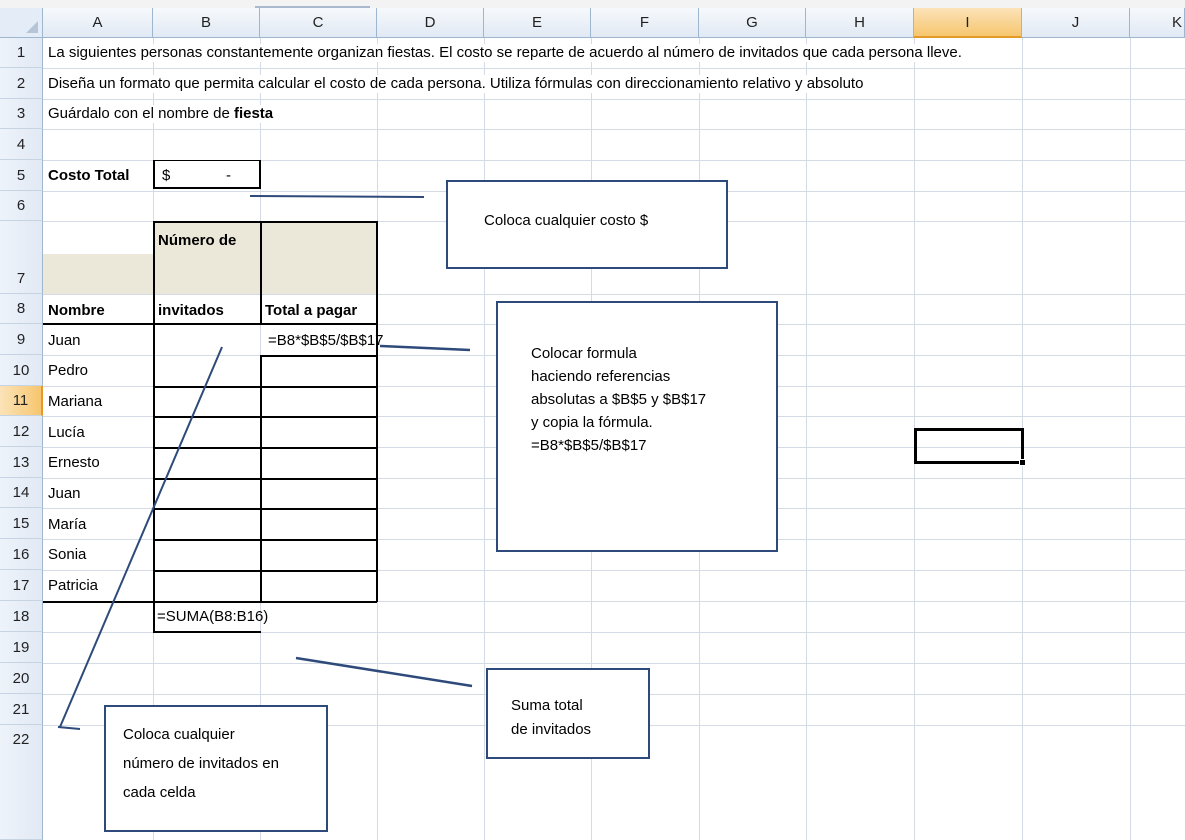 This screenshot has width=1185, height=840. Describe the element at coordinates (74, 463) in the screenshot. I see `name-cell: Ernesto` at that location.